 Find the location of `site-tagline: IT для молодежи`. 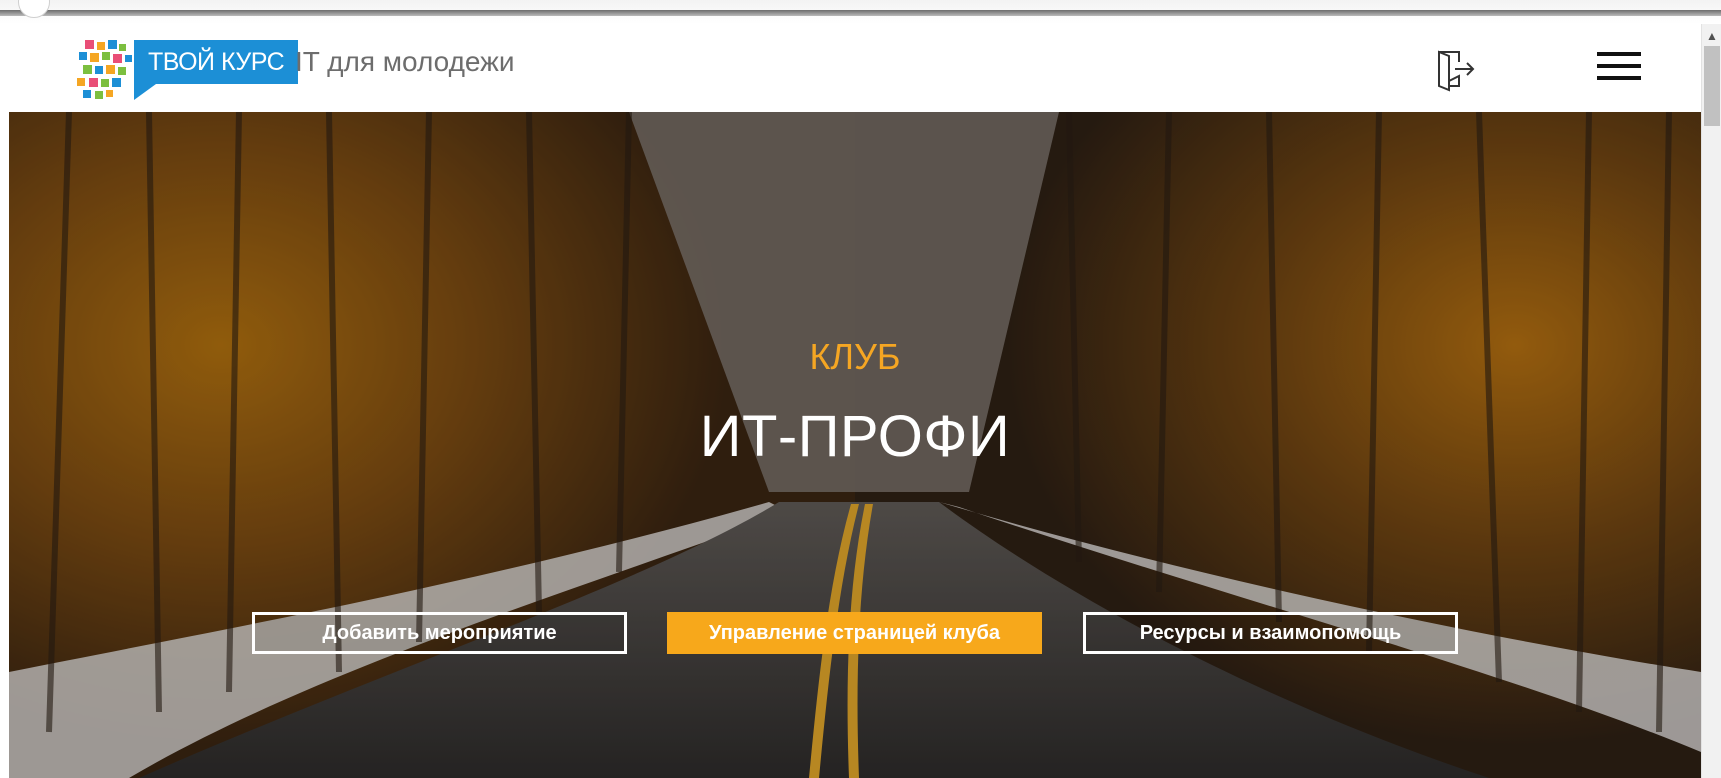

site-tagline: IT для молодежи is located at coordinates (405, 61).